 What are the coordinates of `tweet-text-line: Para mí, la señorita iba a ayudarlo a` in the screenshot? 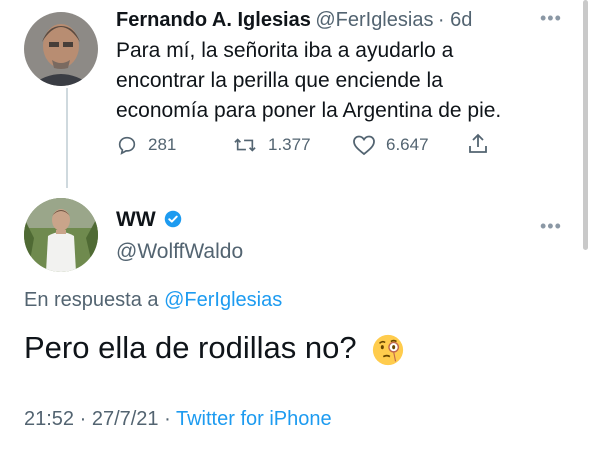 It's located at (285, 50).